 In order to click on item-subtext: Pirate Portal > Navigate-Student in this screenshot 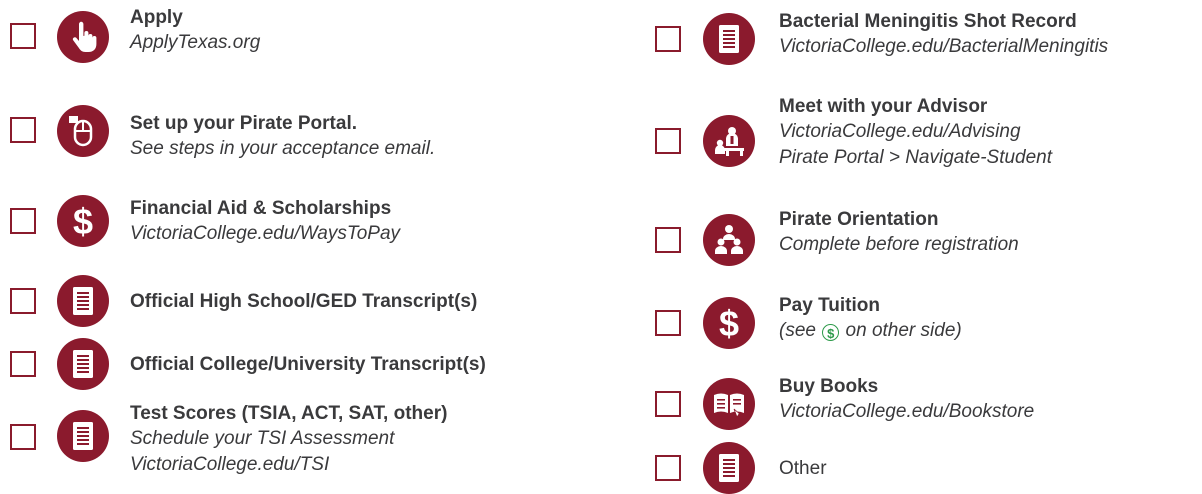, I will do `click(916, 157)`.